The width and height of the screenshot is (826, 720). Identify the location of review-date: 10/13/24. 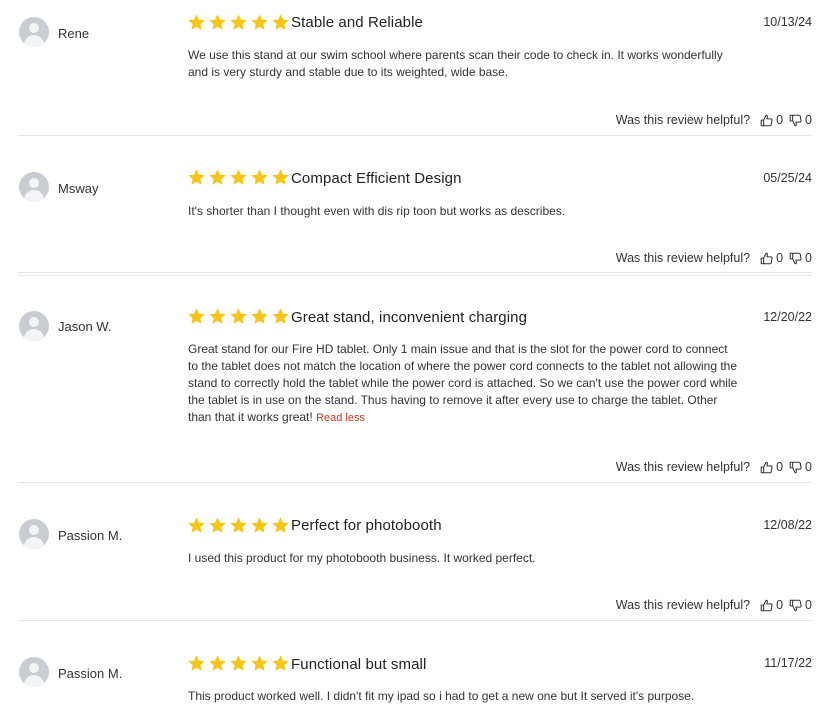
(787, 22).